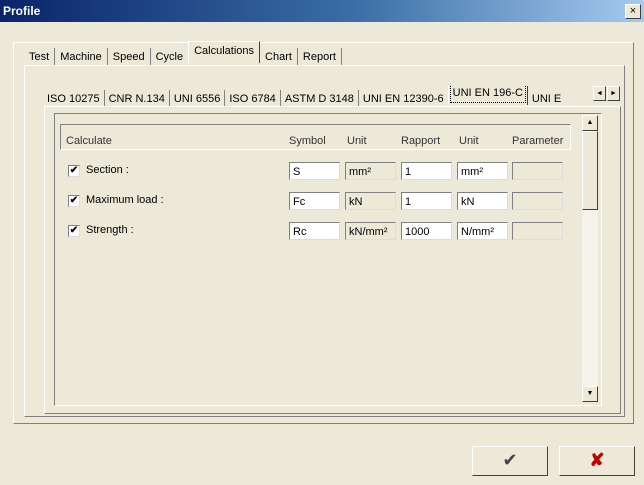 This screenshot has height=485, width=644. Describe the element at coordinates (590, 170) in the screenshot. I see `scrollbar-thumb` at that location.